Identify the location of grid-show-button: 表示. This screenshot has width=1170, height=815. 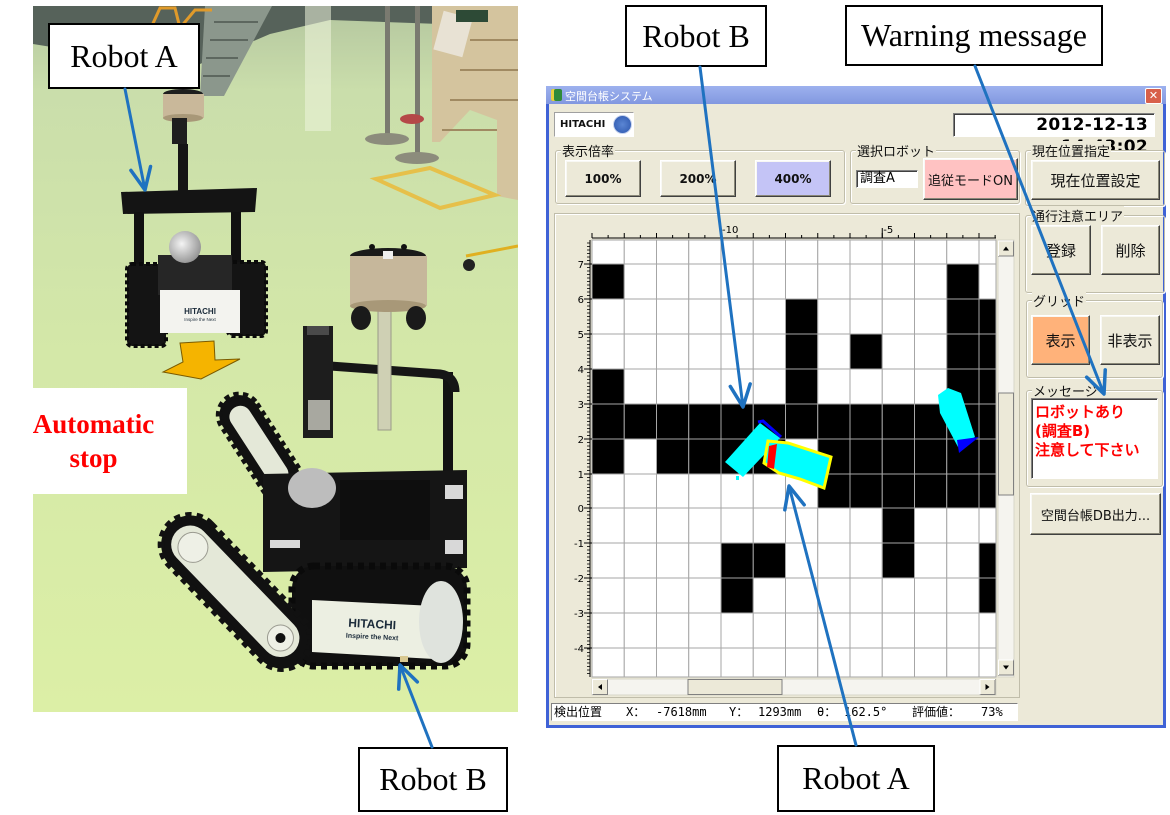
(1060, 340).